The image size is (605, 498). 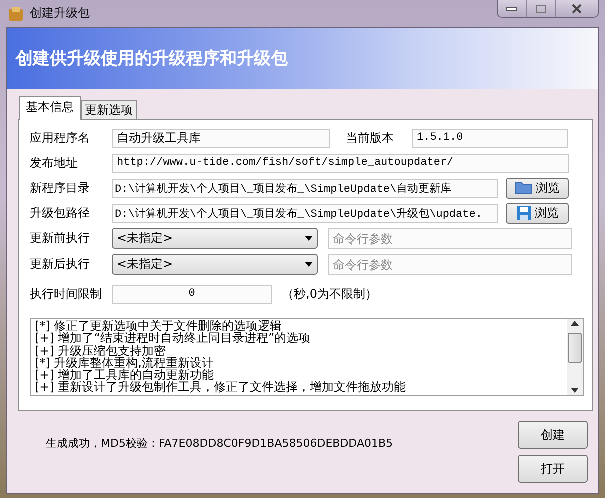 What do you see at coordinates (173, 338) in the screenshot?
I see `log-line: [+] 增加了“结束进程时自动终止同目录进程”的选项` at bounding box center [173, 338].